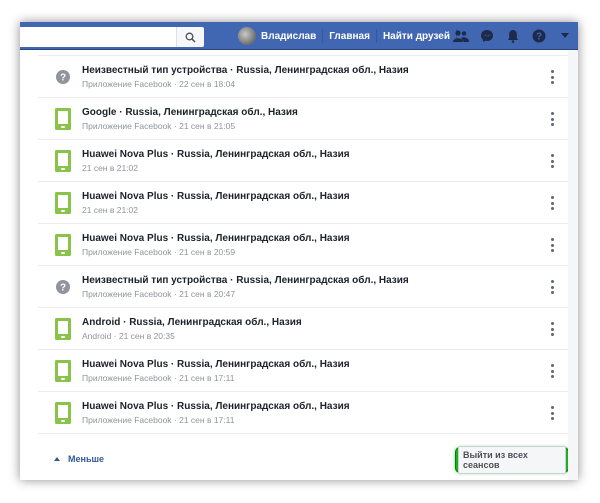  I want to click on session-details: Приложение Facebook · 21 сен в 20:59, so click(159, 252).